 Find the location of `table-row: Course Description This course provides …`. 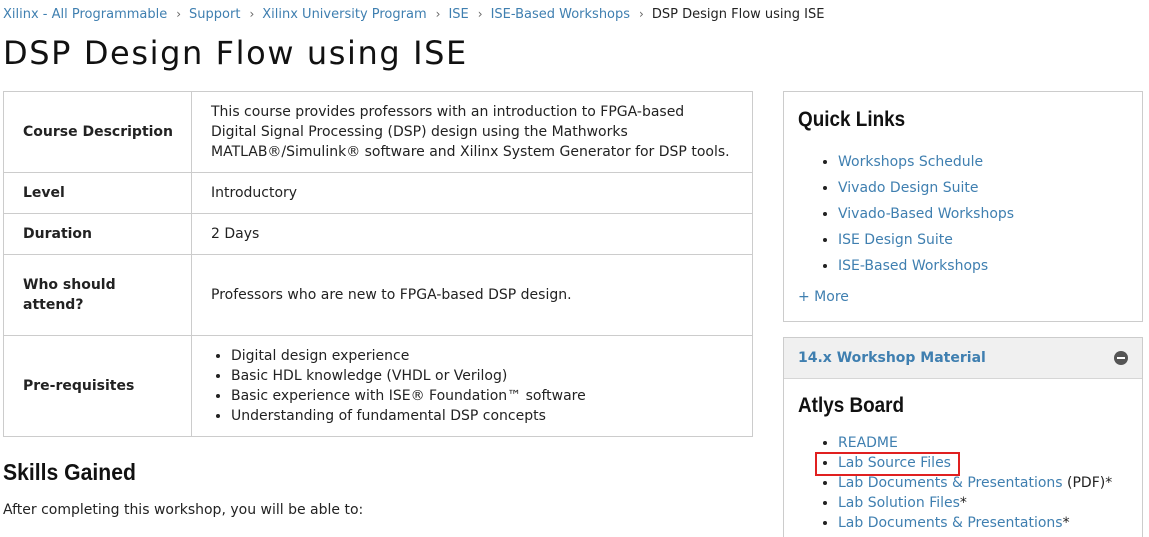

table-row: Course Description This course provides … is located at coordinates (378, 132).